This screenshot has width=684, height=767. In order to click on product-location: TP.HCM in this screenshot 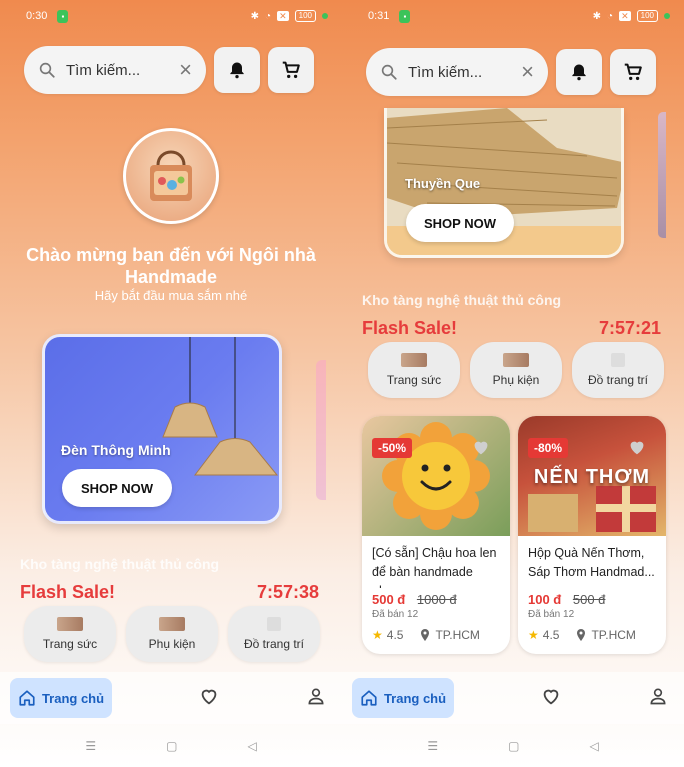, I will do `click(457, 635)`.